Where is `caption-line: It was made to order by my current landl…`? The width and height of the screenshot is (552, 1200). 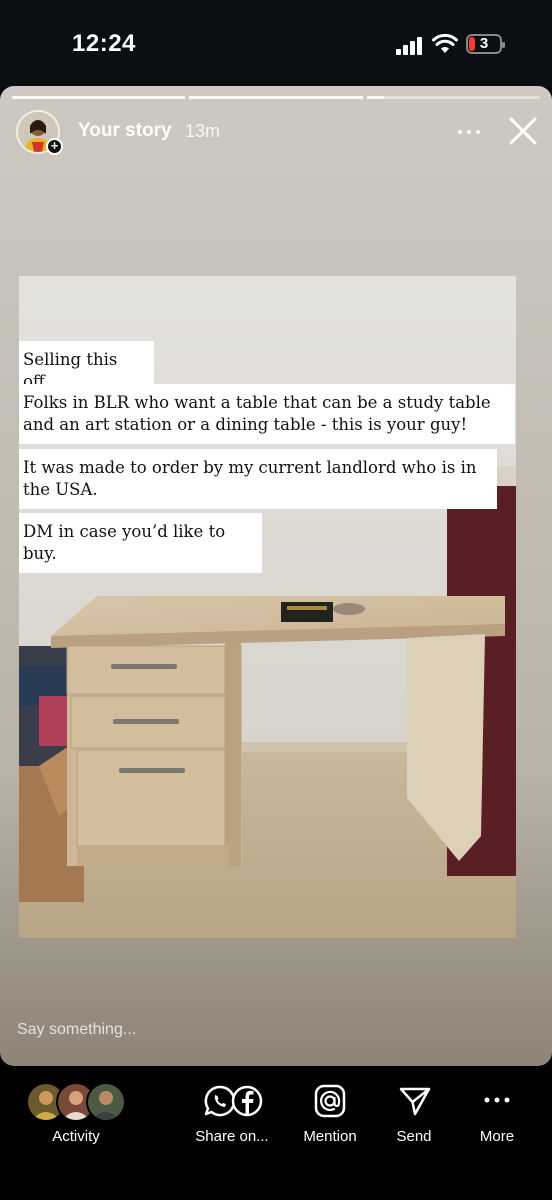 caption-line: It was made to order by my current landl… is located at coordinates (258, 479).